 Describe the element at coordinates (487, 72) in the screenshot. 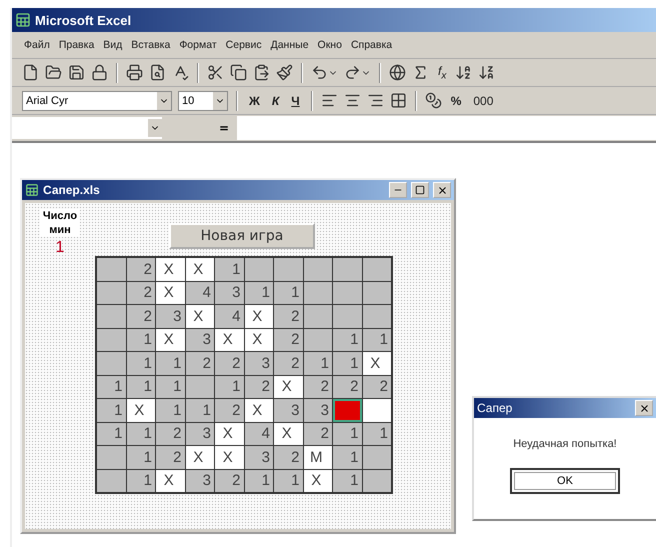

I see `sort-descending-icon` at that location.